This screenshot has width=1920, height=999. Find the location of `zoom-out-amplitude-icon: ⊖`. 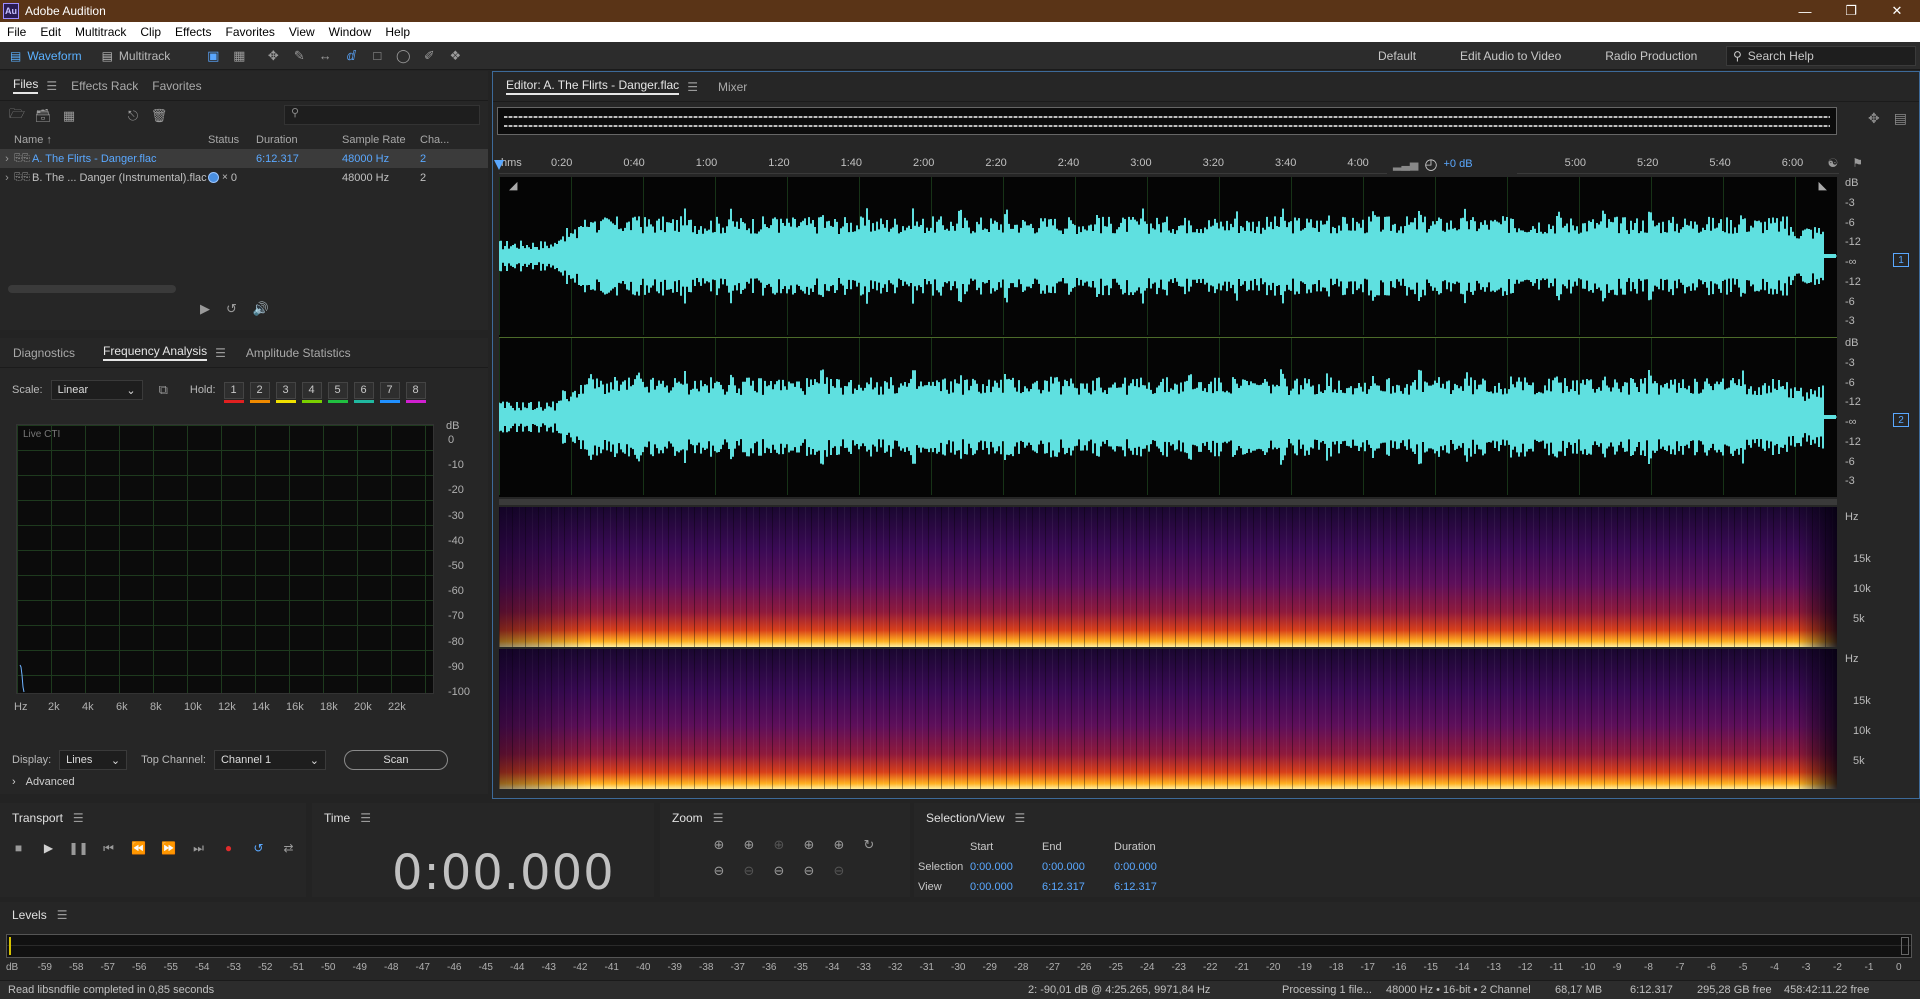

zoom-out-amplitude-icon: ⊖ is located at coordinates (719, 871).